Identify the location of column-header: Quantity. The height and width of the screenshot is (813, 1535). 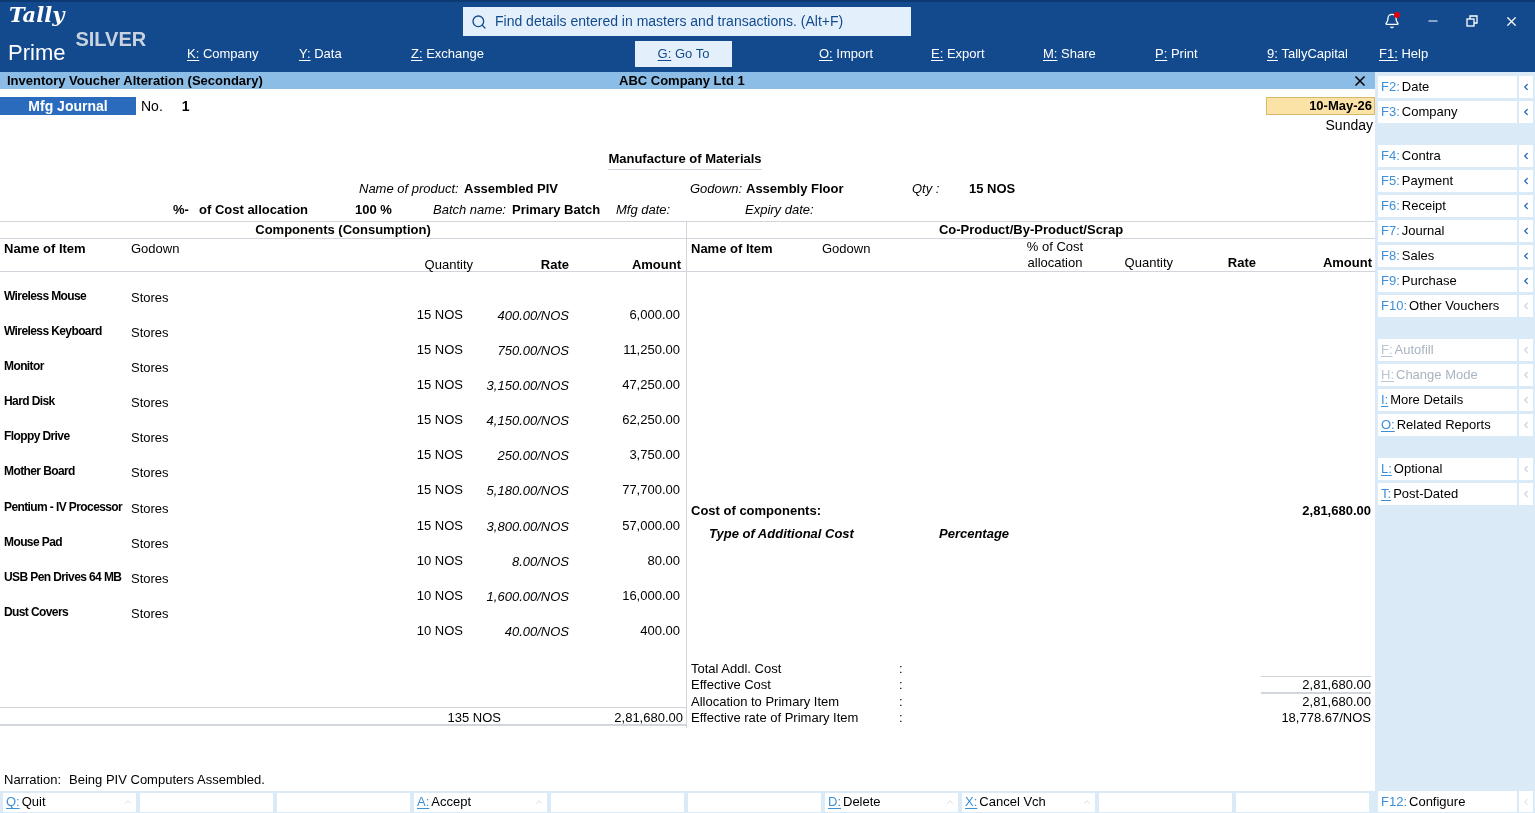
(1148, 263).